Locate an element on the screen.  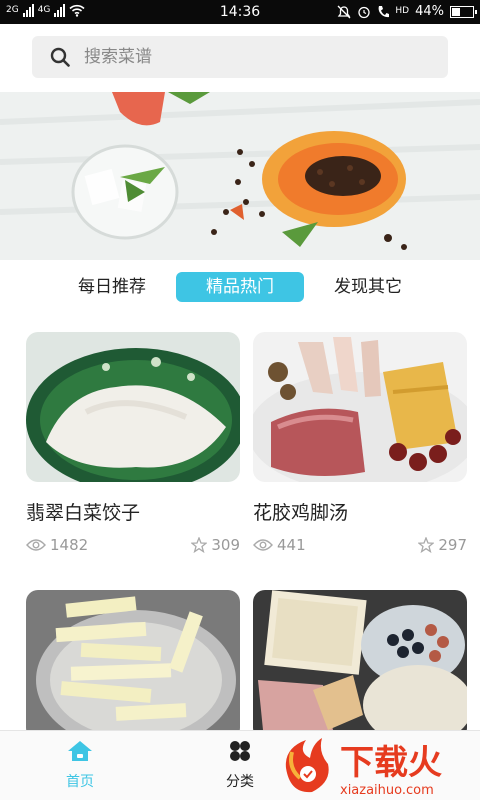
nav-home-label: 首页 is located at coordinates (80, 782).